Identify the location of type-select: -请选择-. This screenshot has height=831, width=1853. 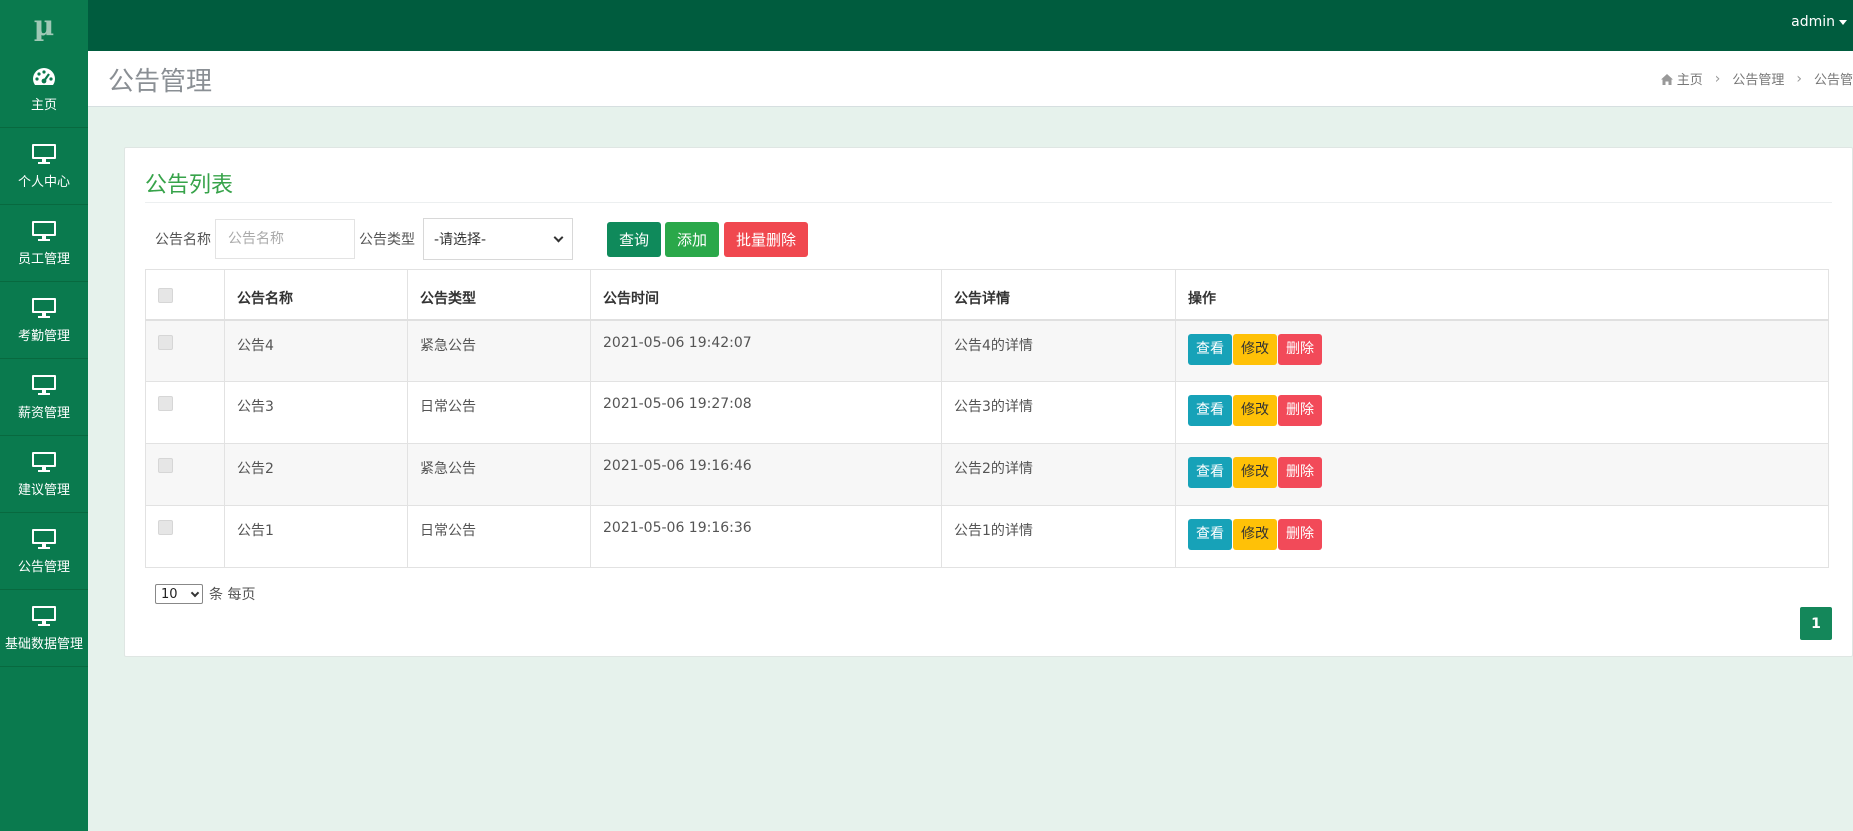
(498, 239).